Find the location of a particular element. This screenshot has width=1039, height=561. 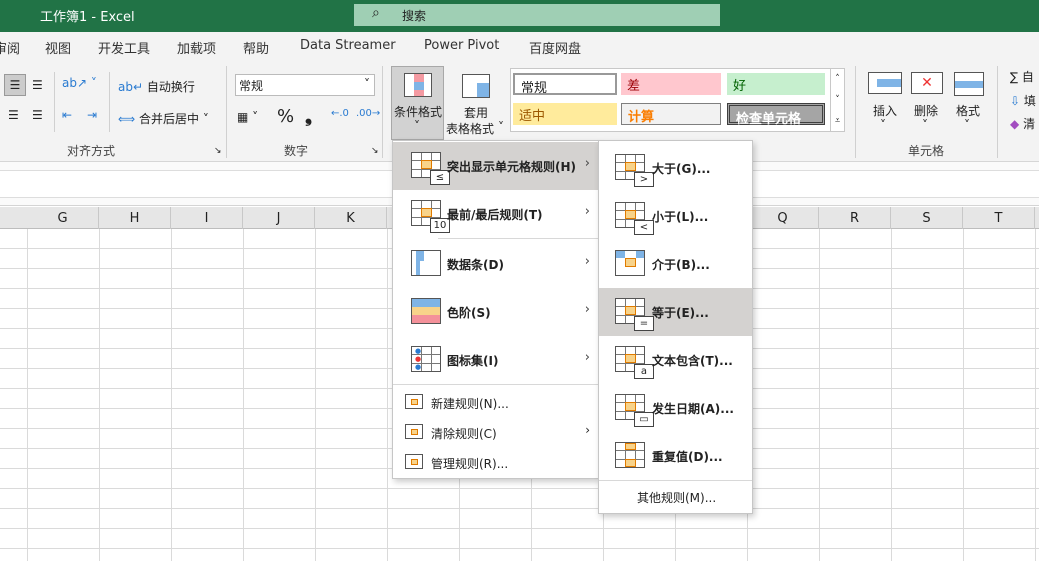

align-center-button: ☰ is located at coordinates (13, 115).